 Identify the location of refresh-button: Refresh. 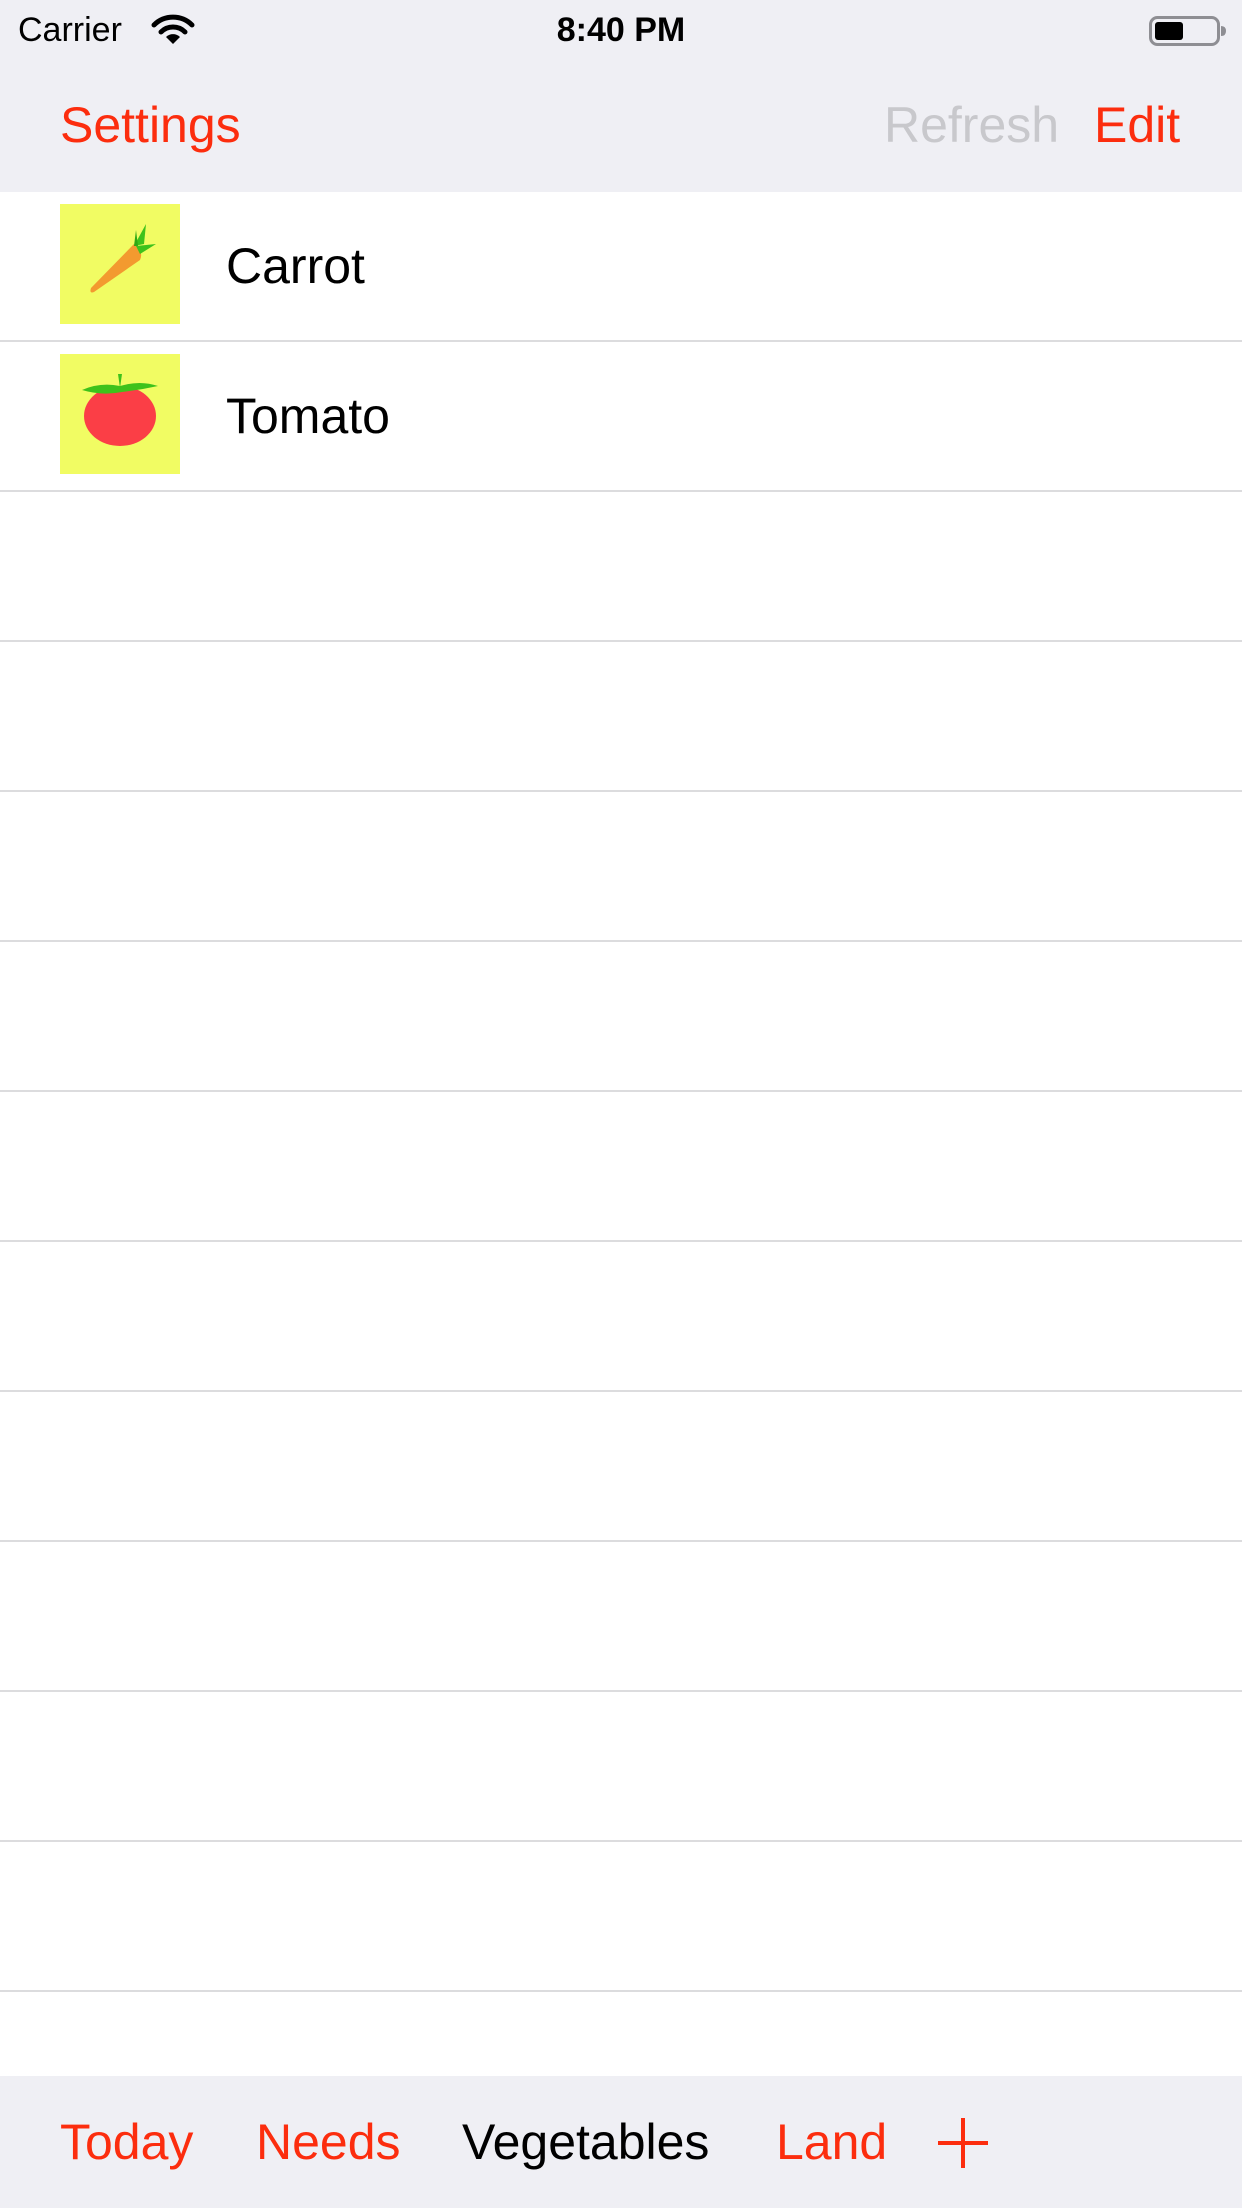
(971, 125).